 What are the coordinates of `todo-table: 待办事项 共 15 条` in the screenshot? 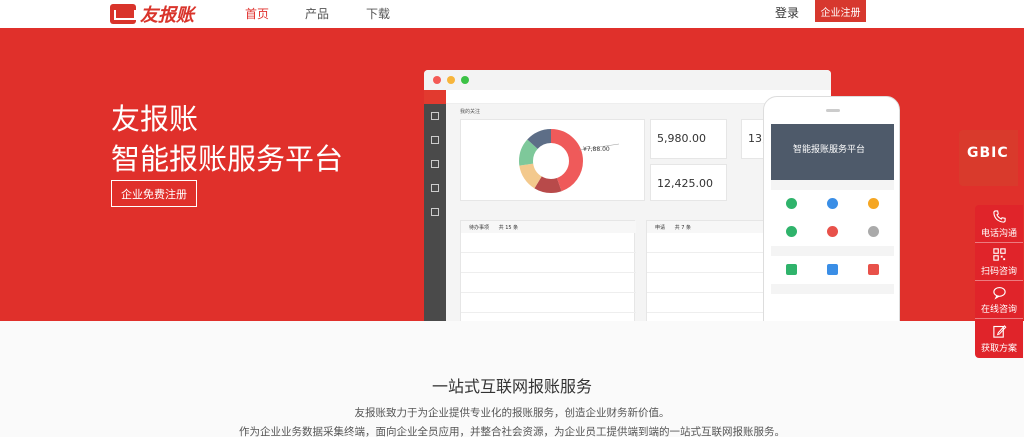 It's located at (548, 270).